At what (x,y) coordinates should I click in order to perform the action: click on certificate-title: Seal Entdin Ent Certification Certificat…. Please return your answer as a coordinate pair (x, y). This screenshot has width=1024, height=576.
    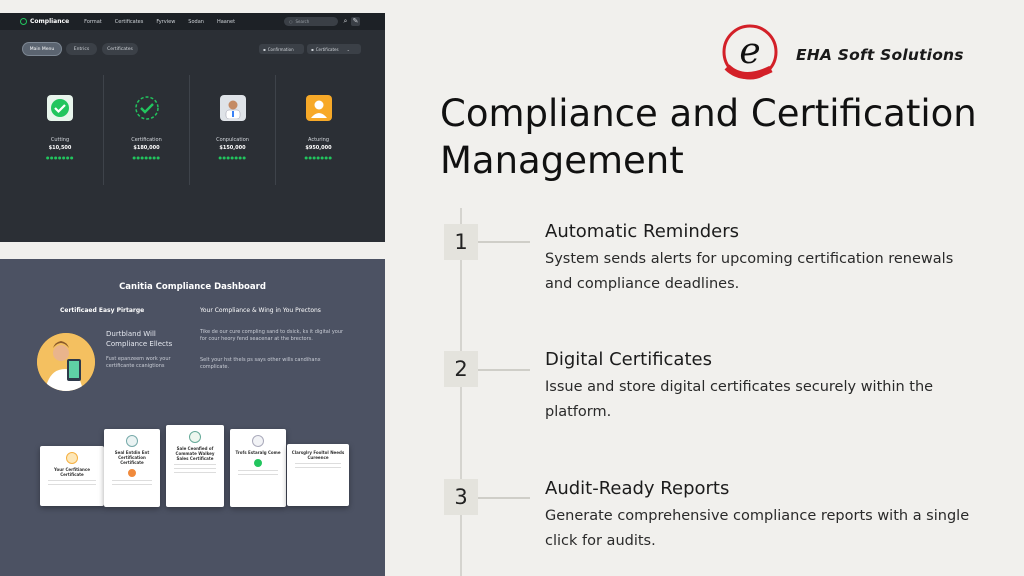
    Looking at the image, I should click on (132, 457).